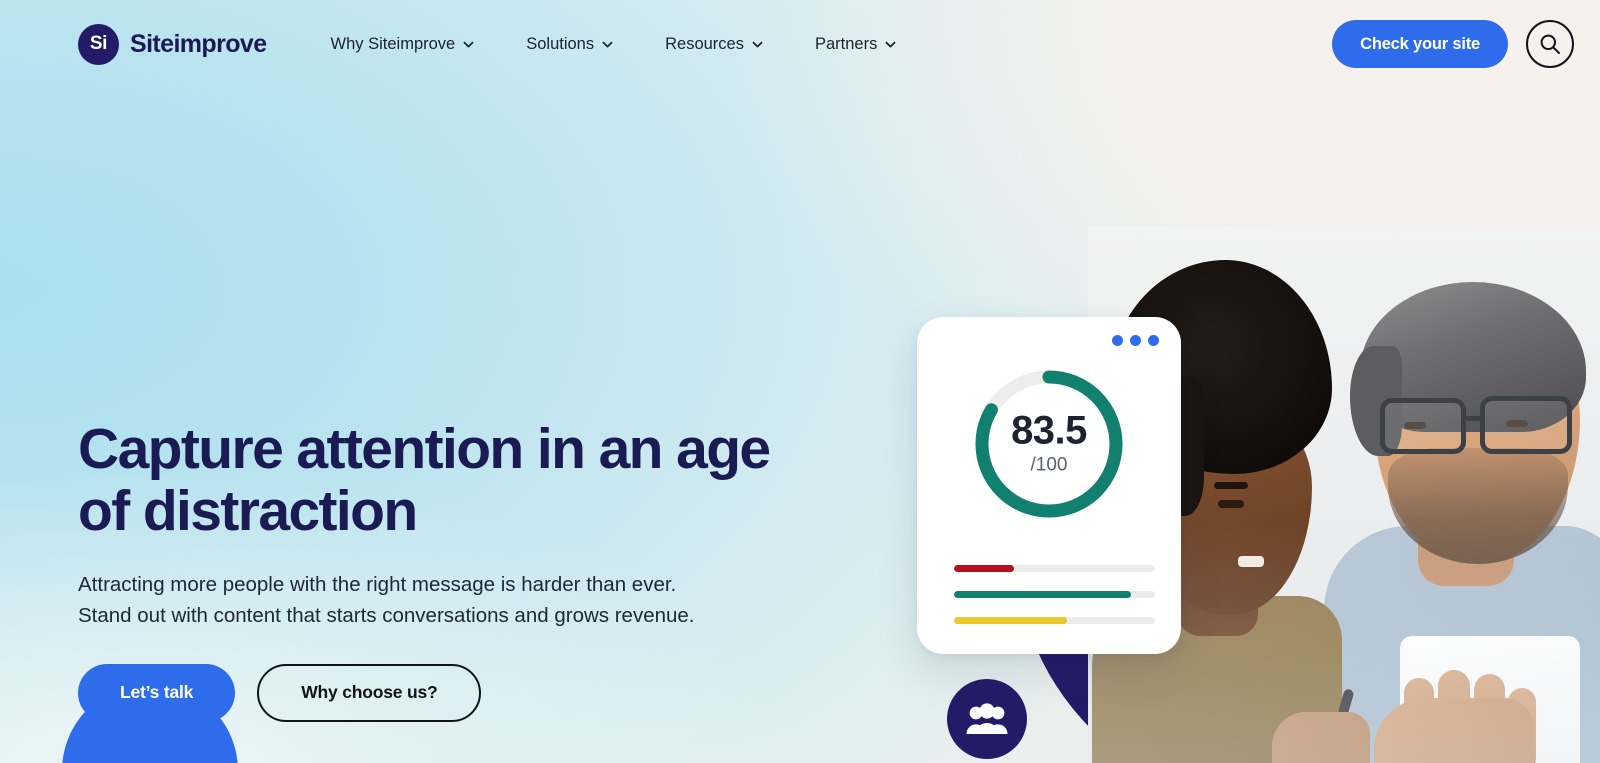 The width and height of the screenshot is (1600, 763). What do you see at coordinates (393, 43) in the screenshot?
I see `nav-label: Why Siteimprove` at bounding box center [393, 43].